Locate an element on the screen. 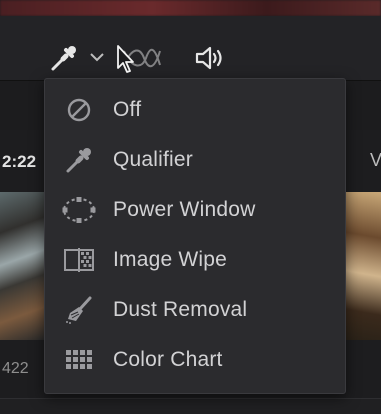  menu-item-label: Qualifier is located at coordinates (153, 159).